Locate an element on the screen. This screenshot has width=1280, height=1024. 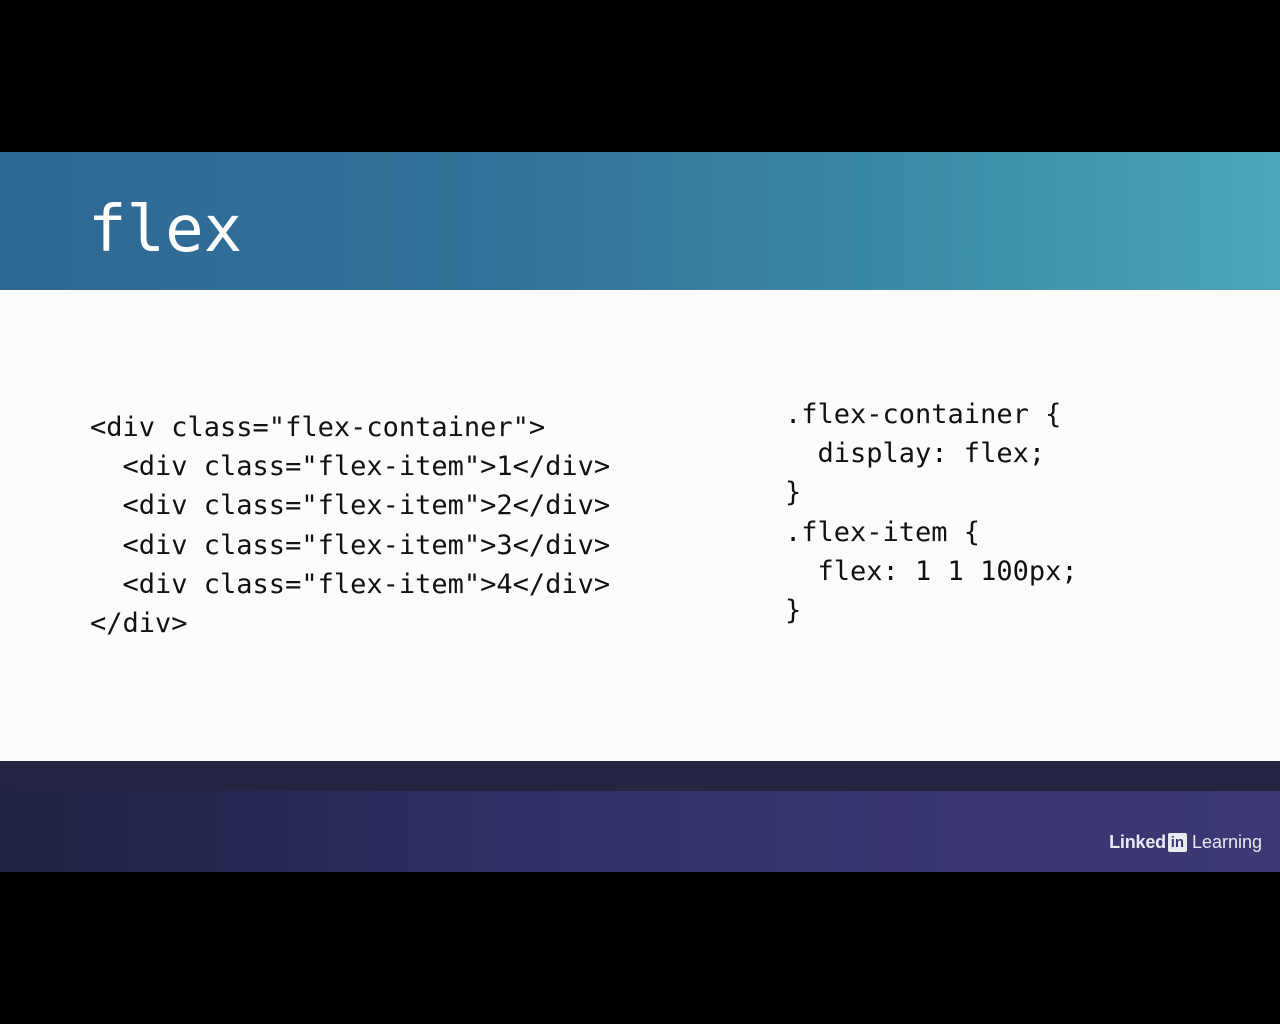
css-code-line: display: flex; is located at coordinates (915, 454).